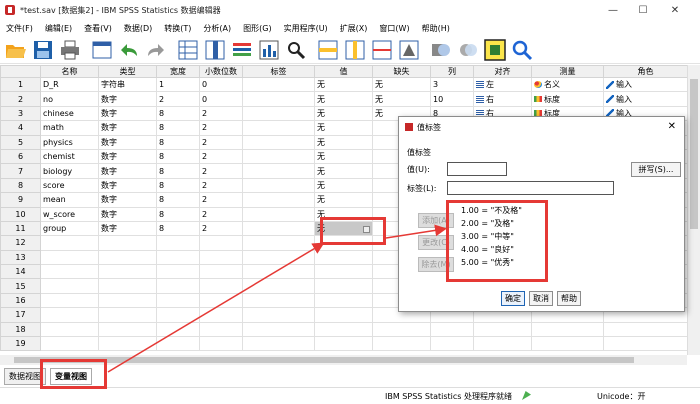  What do you see at coordinates (69, 185) in the screenshot?
I see `cell-name: score` at bounding box center [69, 185].